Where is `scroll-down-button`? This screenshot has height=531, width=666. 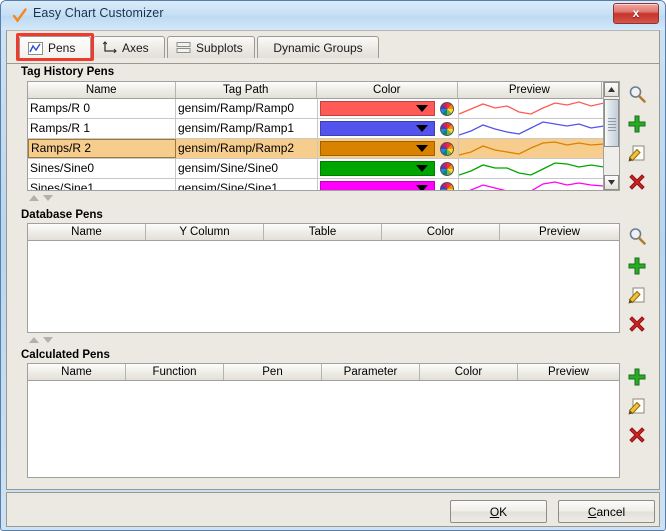
scroll-down-button is located at coordinates (611, 182).